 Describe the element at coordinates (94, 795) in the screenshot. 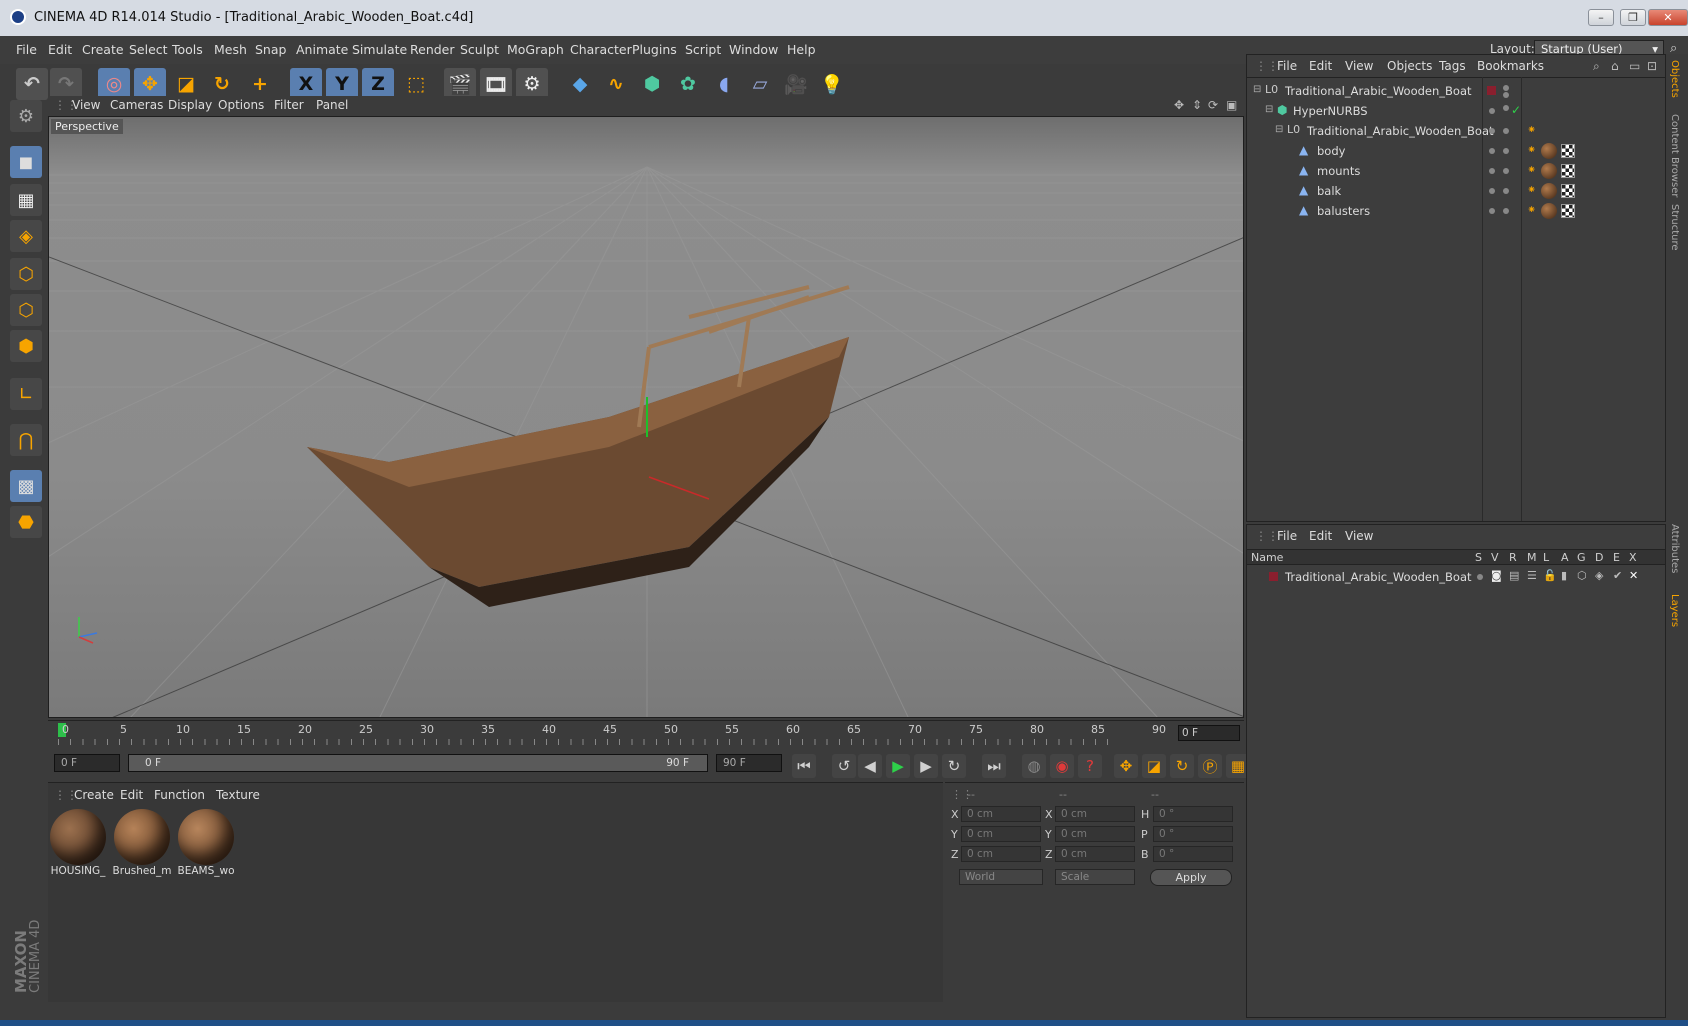

I see `material-menu-create: Create` at that location.